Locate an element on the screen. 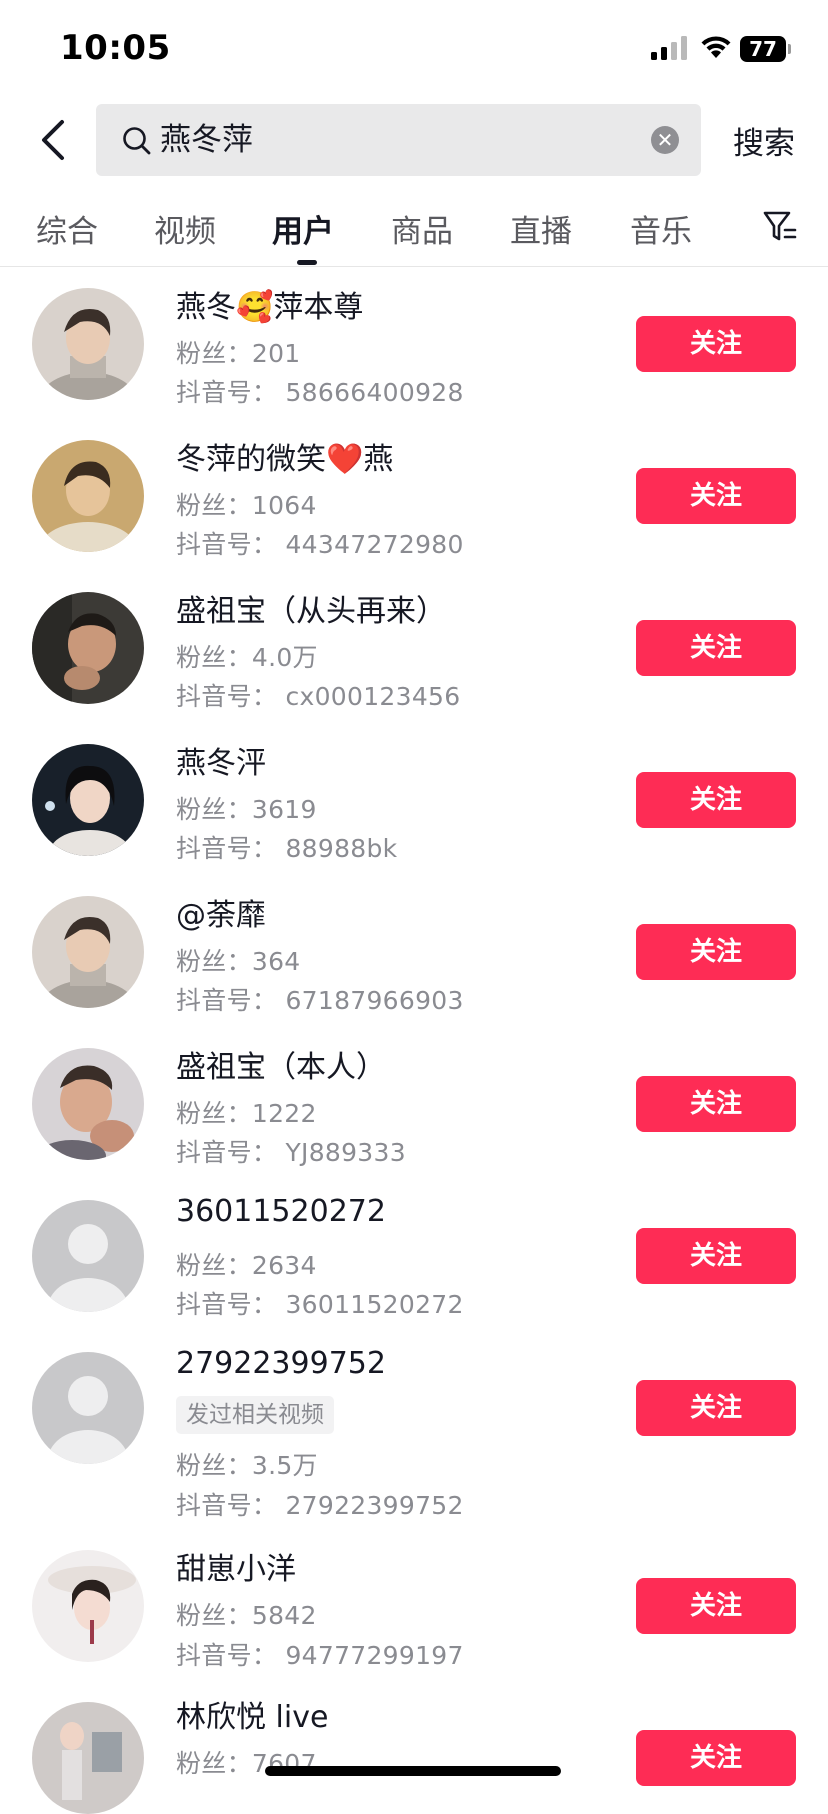  search-button: 搜索 is located at coordinates (764, 140).